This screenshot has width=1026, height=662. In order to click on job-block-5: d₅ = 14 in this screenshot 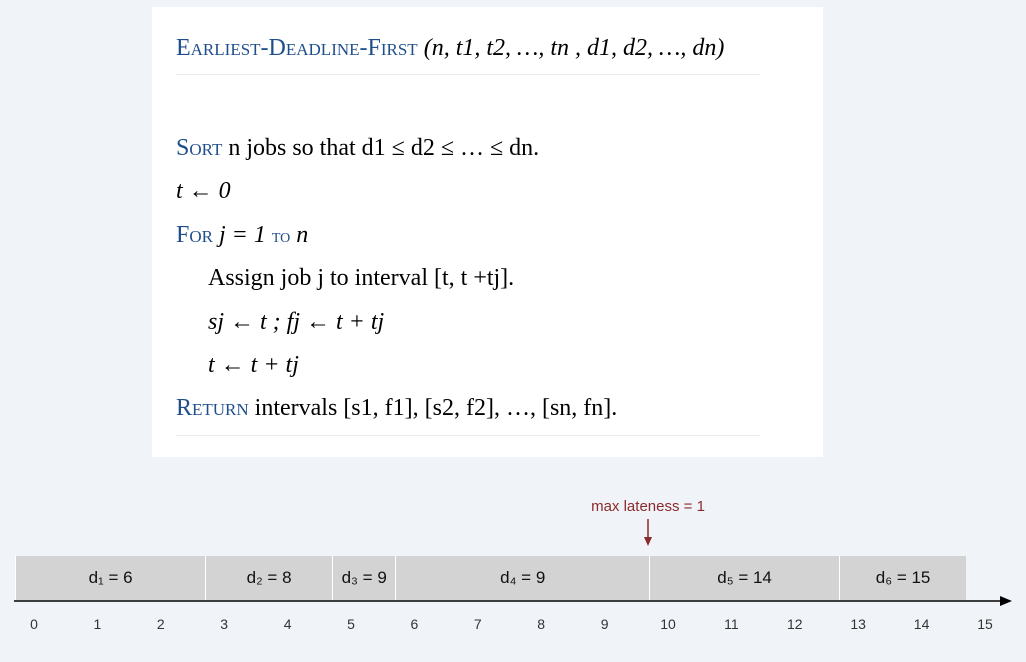, I will do `click(744, 578)`.